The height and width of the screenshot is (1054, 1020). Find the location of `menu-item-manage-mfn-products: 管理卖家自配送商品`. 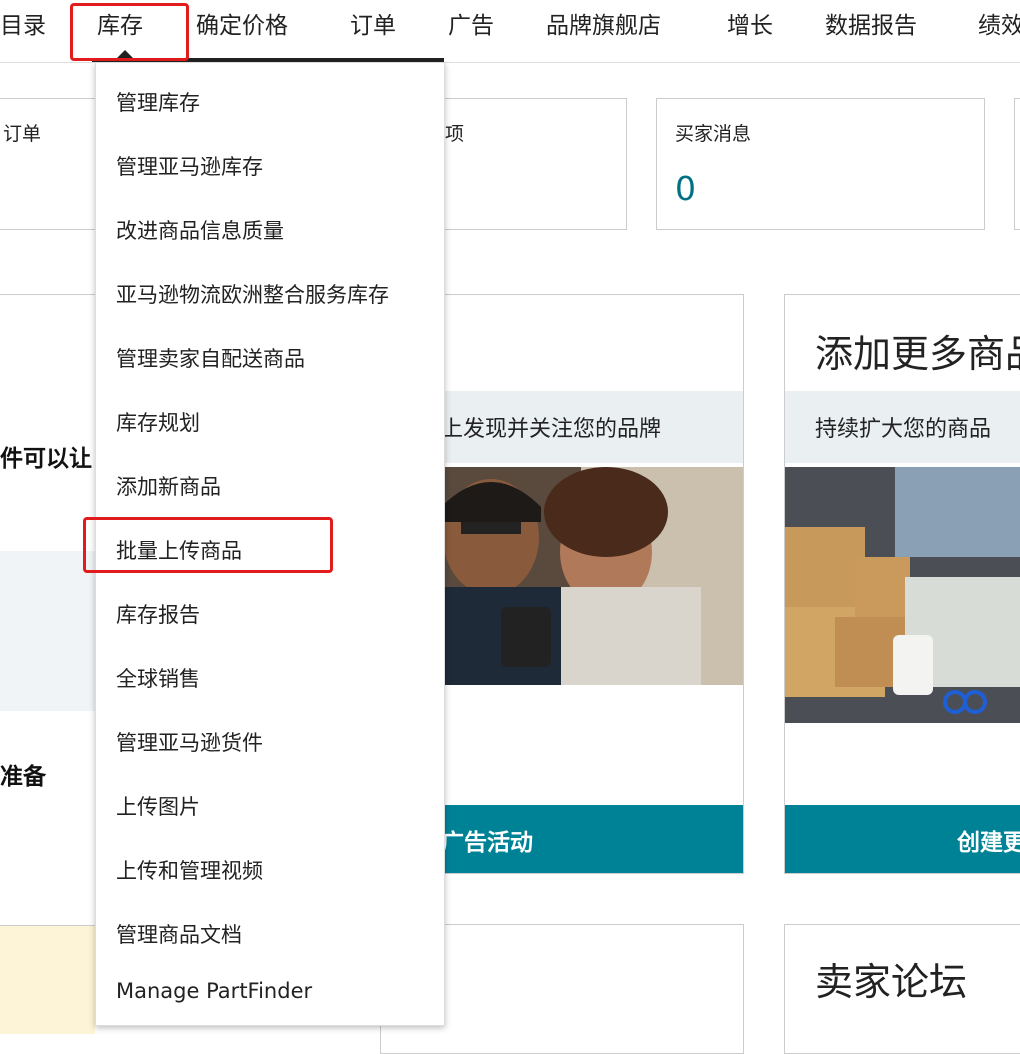

menu-item-manage-mfn-products: 管理卖家自配送商品 is located at coordinates (210, 358).